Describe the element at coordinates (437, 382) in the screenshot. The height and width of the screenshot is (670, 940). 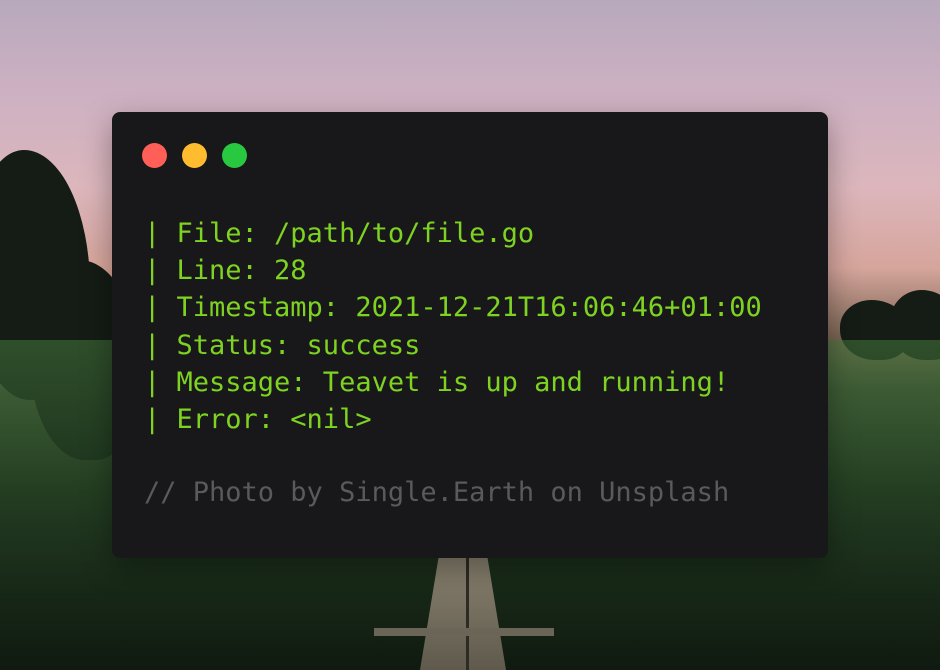
I see `log-line-message: | Message: Teavet is up and running!` at that location.